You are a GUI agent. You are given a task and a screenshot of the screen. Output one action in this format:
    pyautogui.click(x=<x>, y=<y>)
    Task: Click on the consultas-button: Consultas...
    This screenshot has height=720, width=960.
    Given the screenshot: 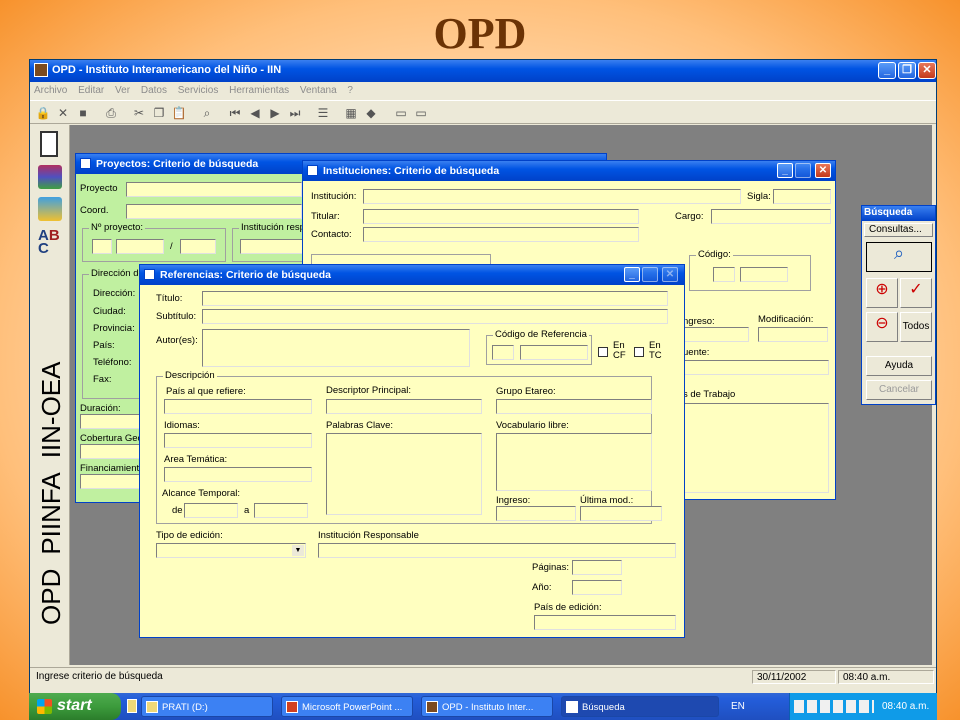 What is the action you would take?
    pyautogui.click(x=898, y=230)
    